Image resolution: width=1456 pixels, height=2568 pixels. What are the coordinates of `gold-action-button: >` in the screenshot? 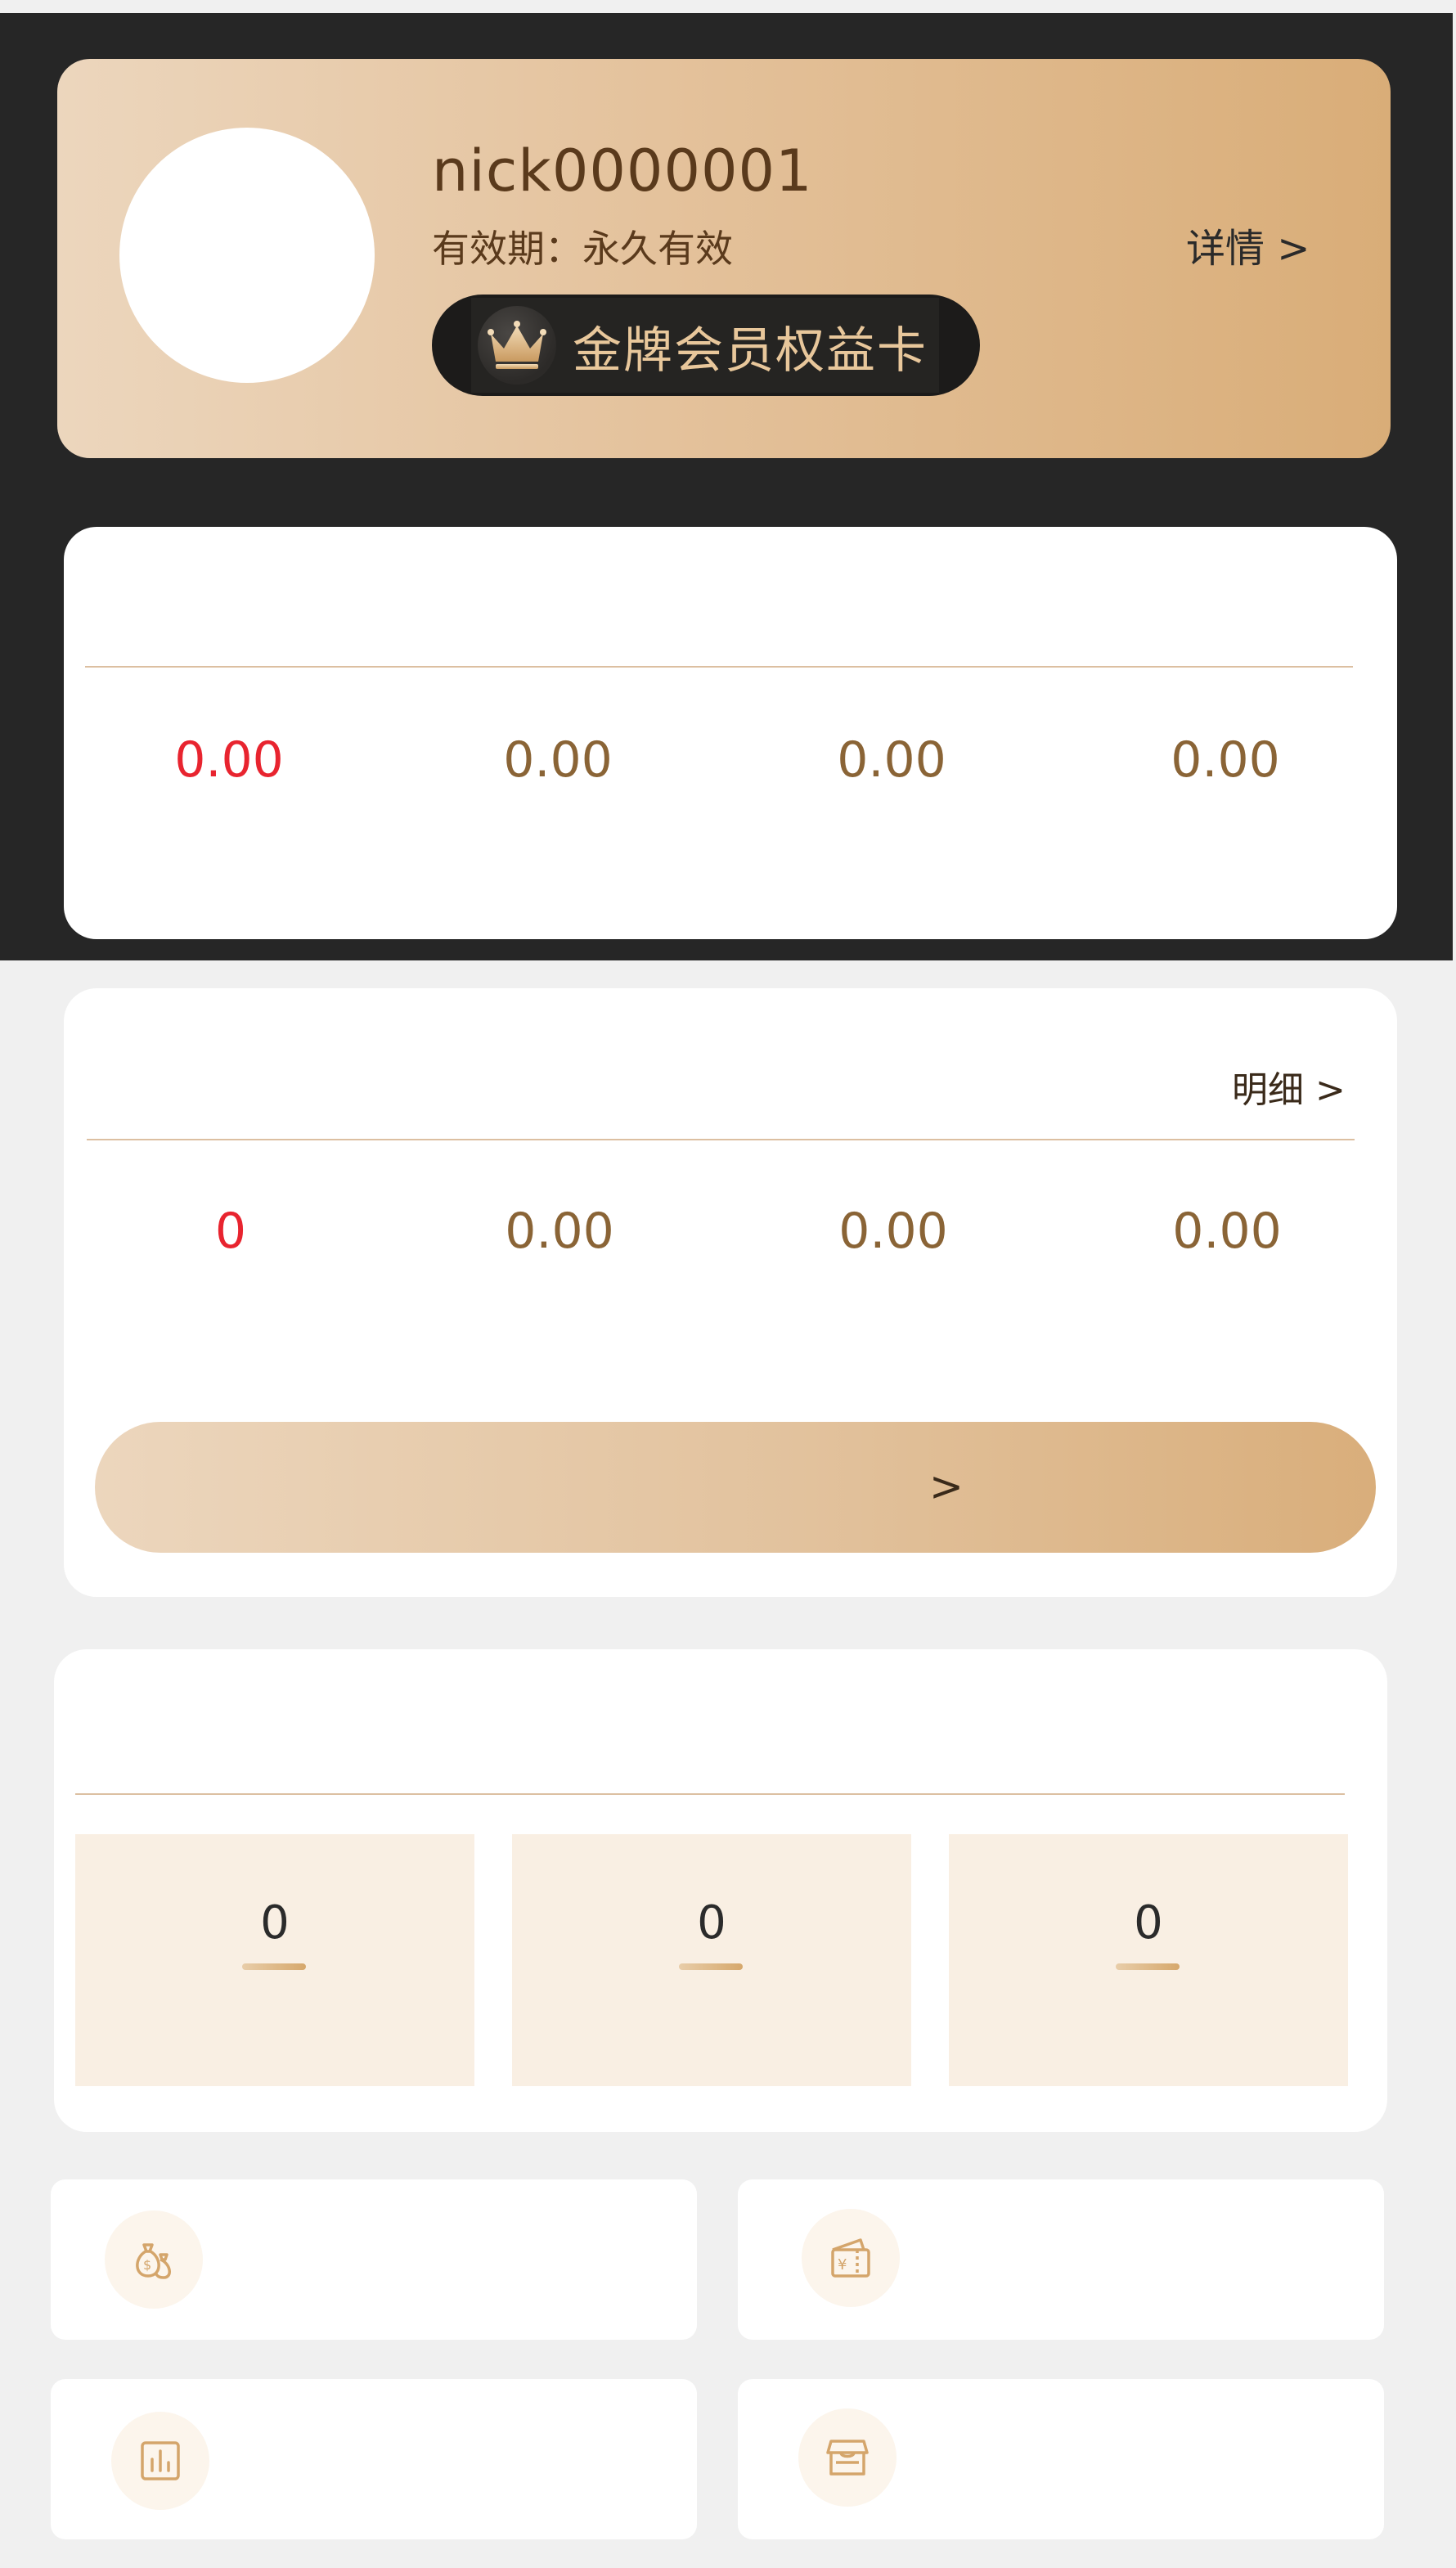 It's located at (735, 1487).